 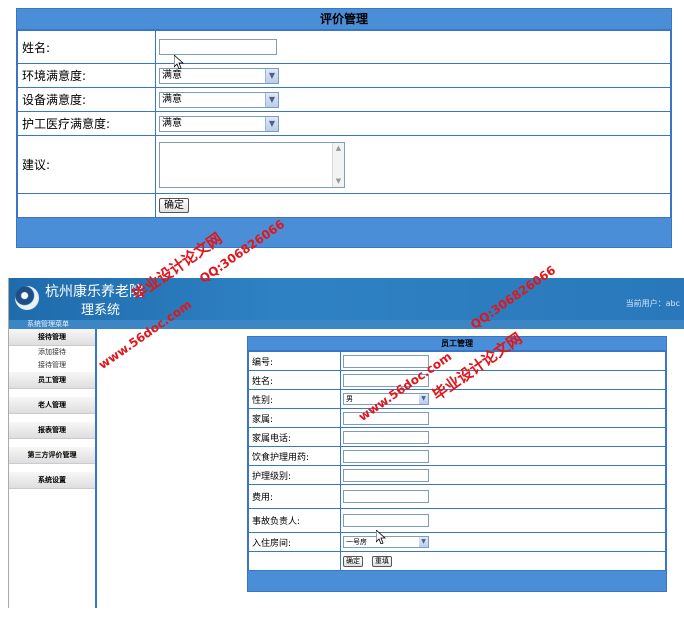 I want to click on suggestion-textarea: ▲ ▼, so click(x=252, y=164).